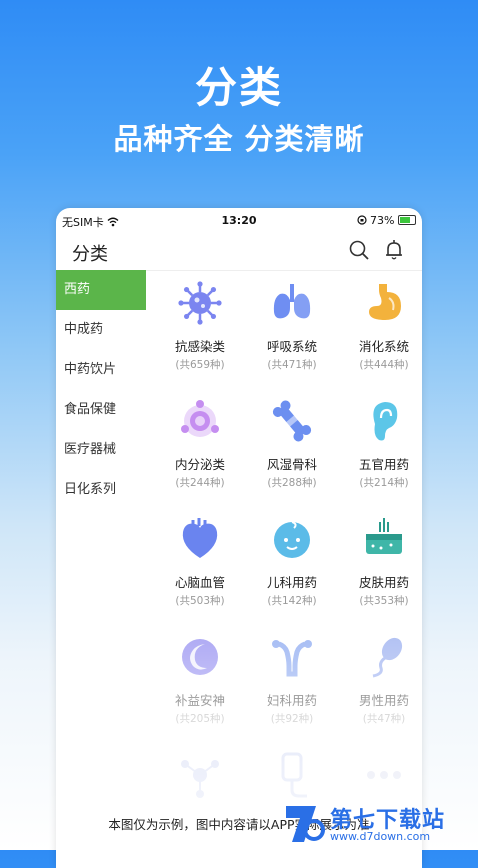 Image resolution: width=478 pixels, height=868 pixels. Describe the element at coordinates (383, 582) in the screenshot. I see `category-name: 皮肤用药` at that location.